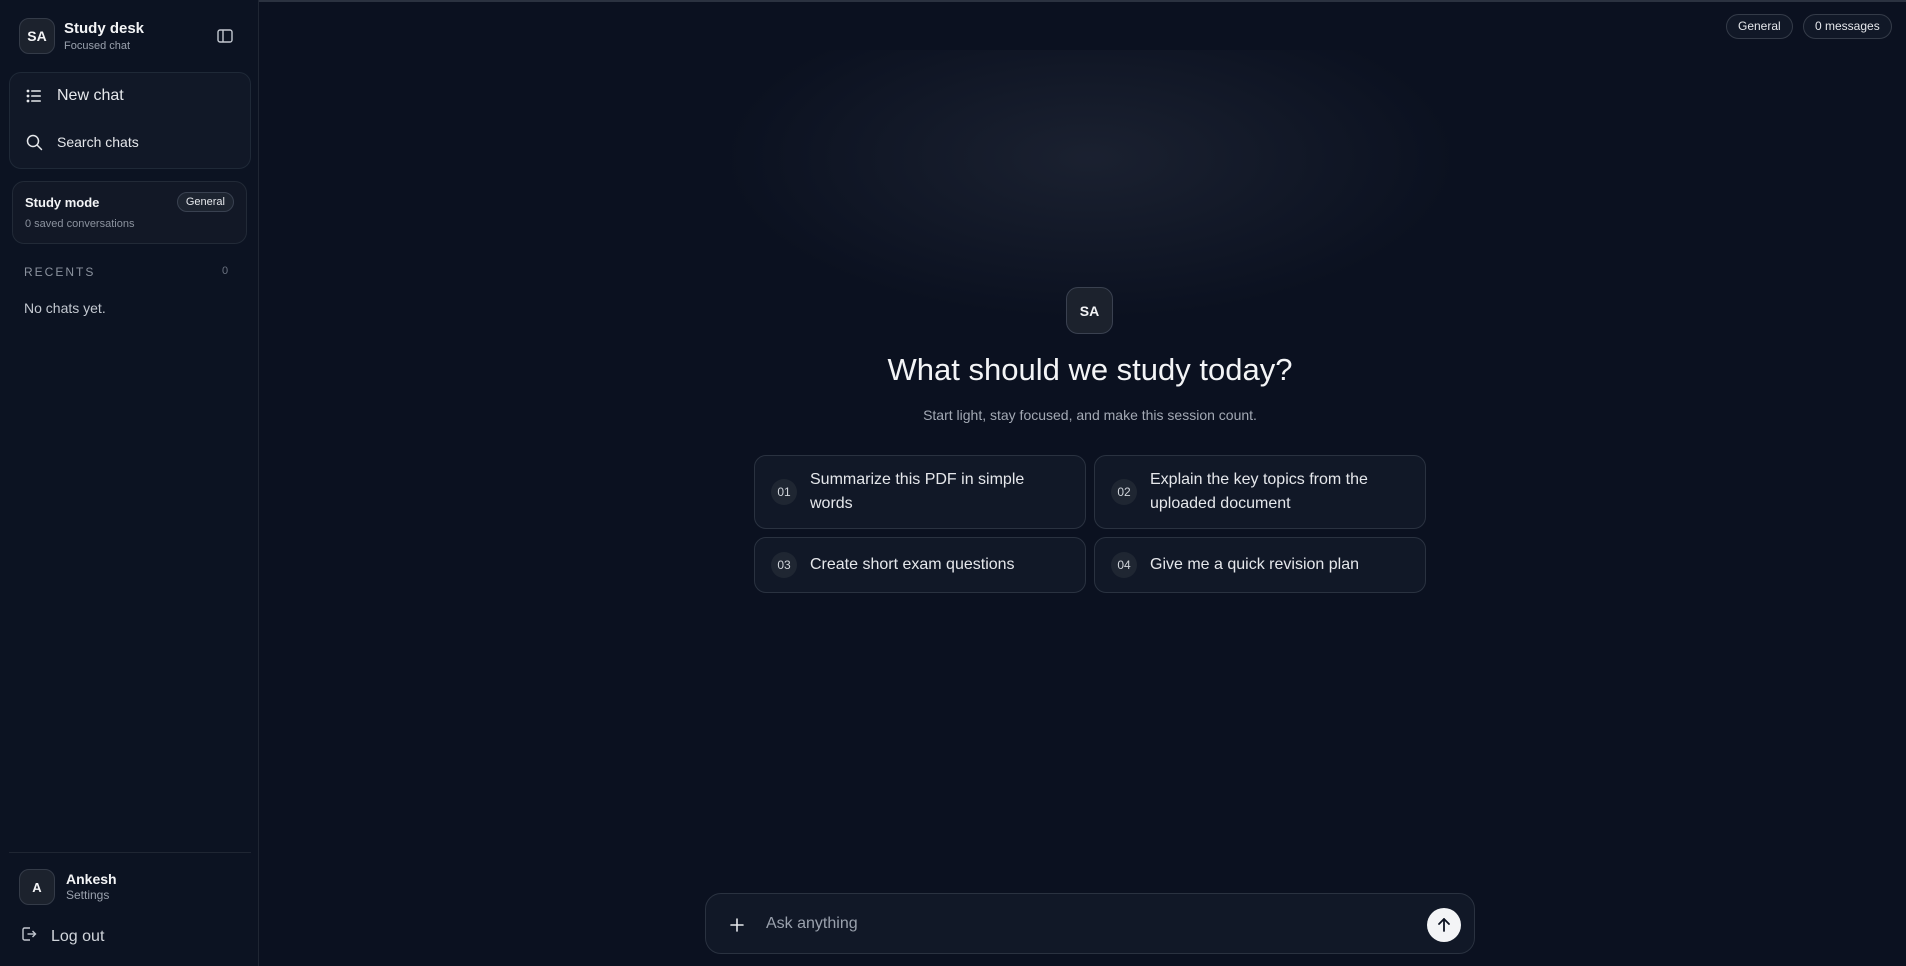 This screenshot has width=1906, height=966. What do you see at coordinates (225, 36) in the screenshot?
I see `panel-toggle-icon` at bounding box center [225, 36].